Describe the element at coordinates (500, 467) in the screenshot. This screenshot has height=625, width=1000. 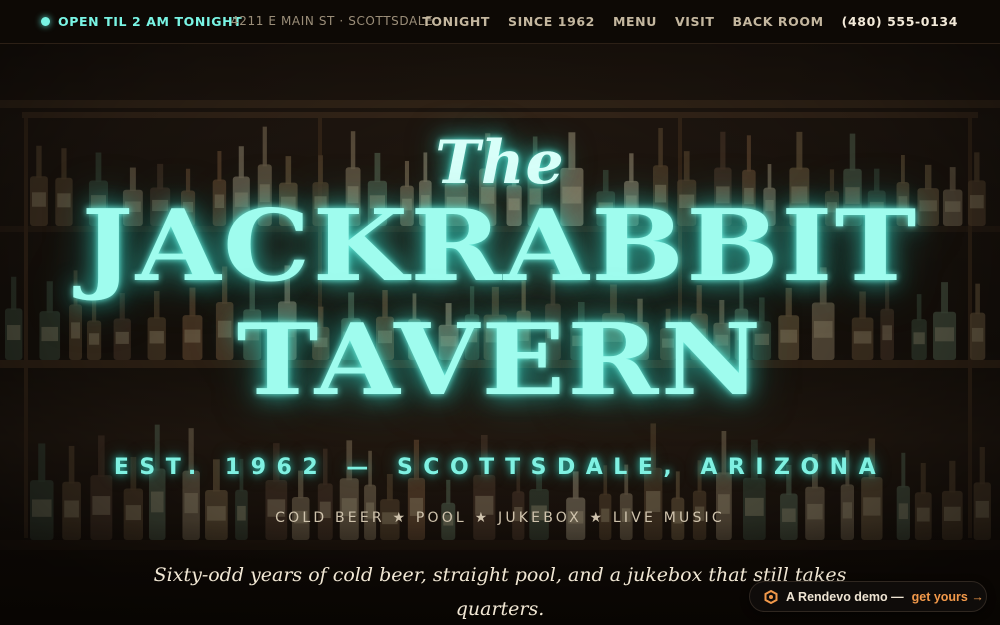
I see `established-line: EST. 1962 — SCOTTSDALE, ARIZONA` at that location.